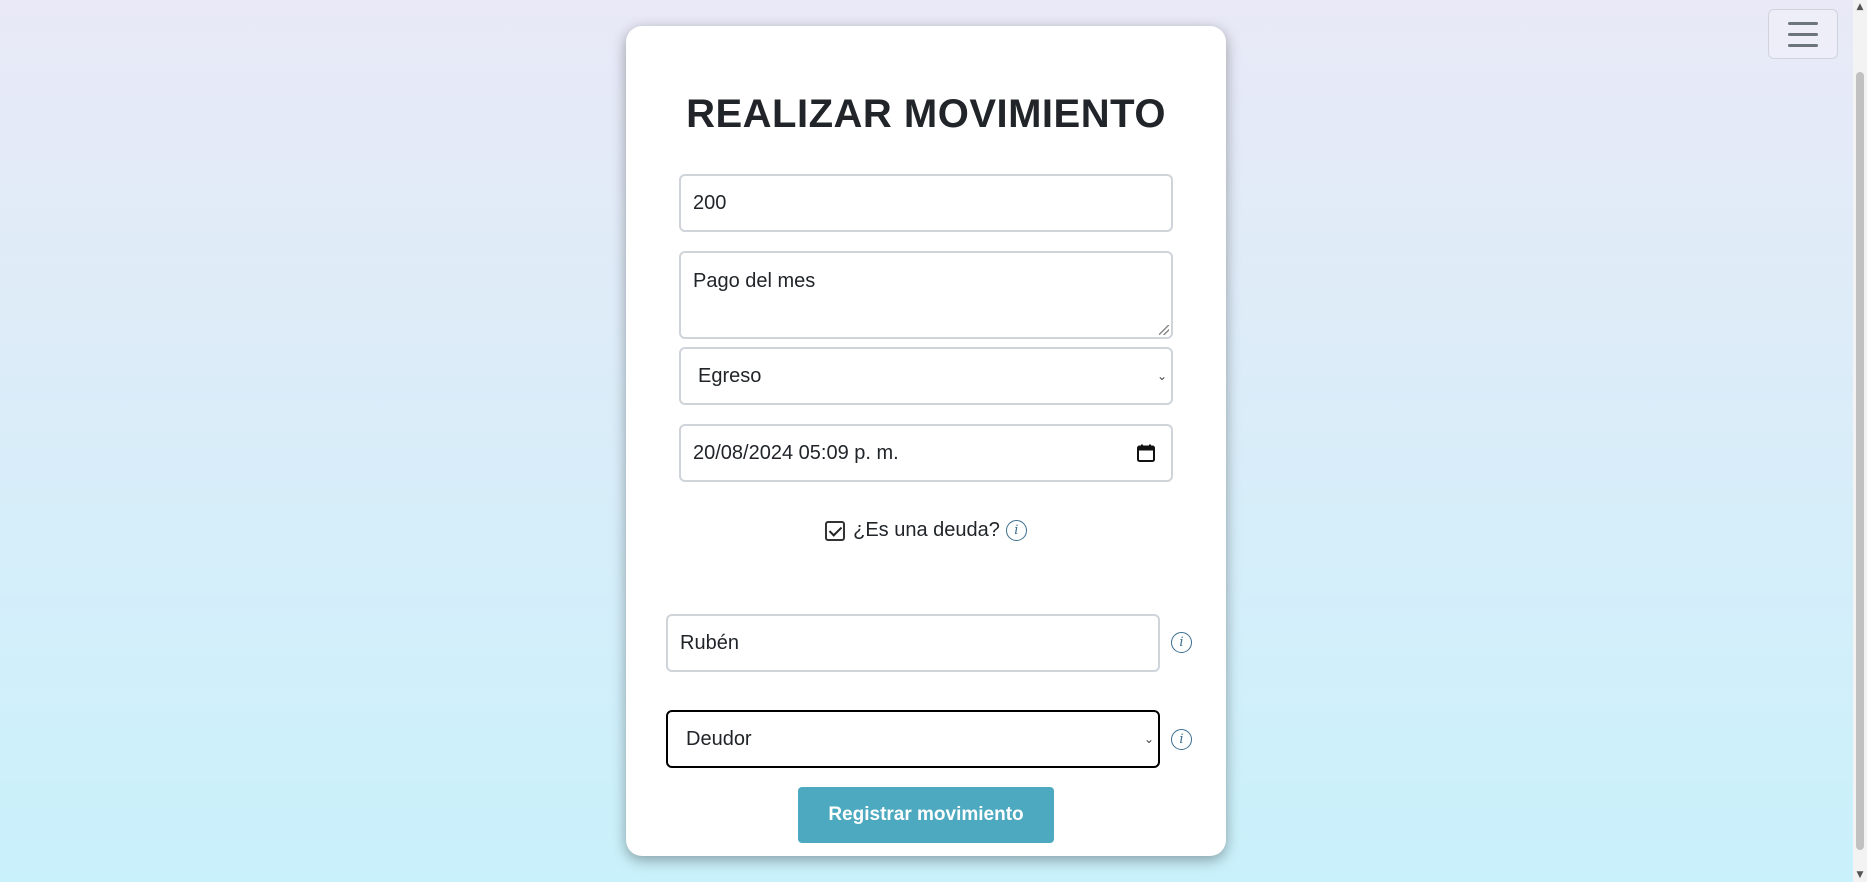 The width and height of the screenshot is (1867, 882). I want to click on movement-type-select: Egreso ⌄, so click(926, 376).